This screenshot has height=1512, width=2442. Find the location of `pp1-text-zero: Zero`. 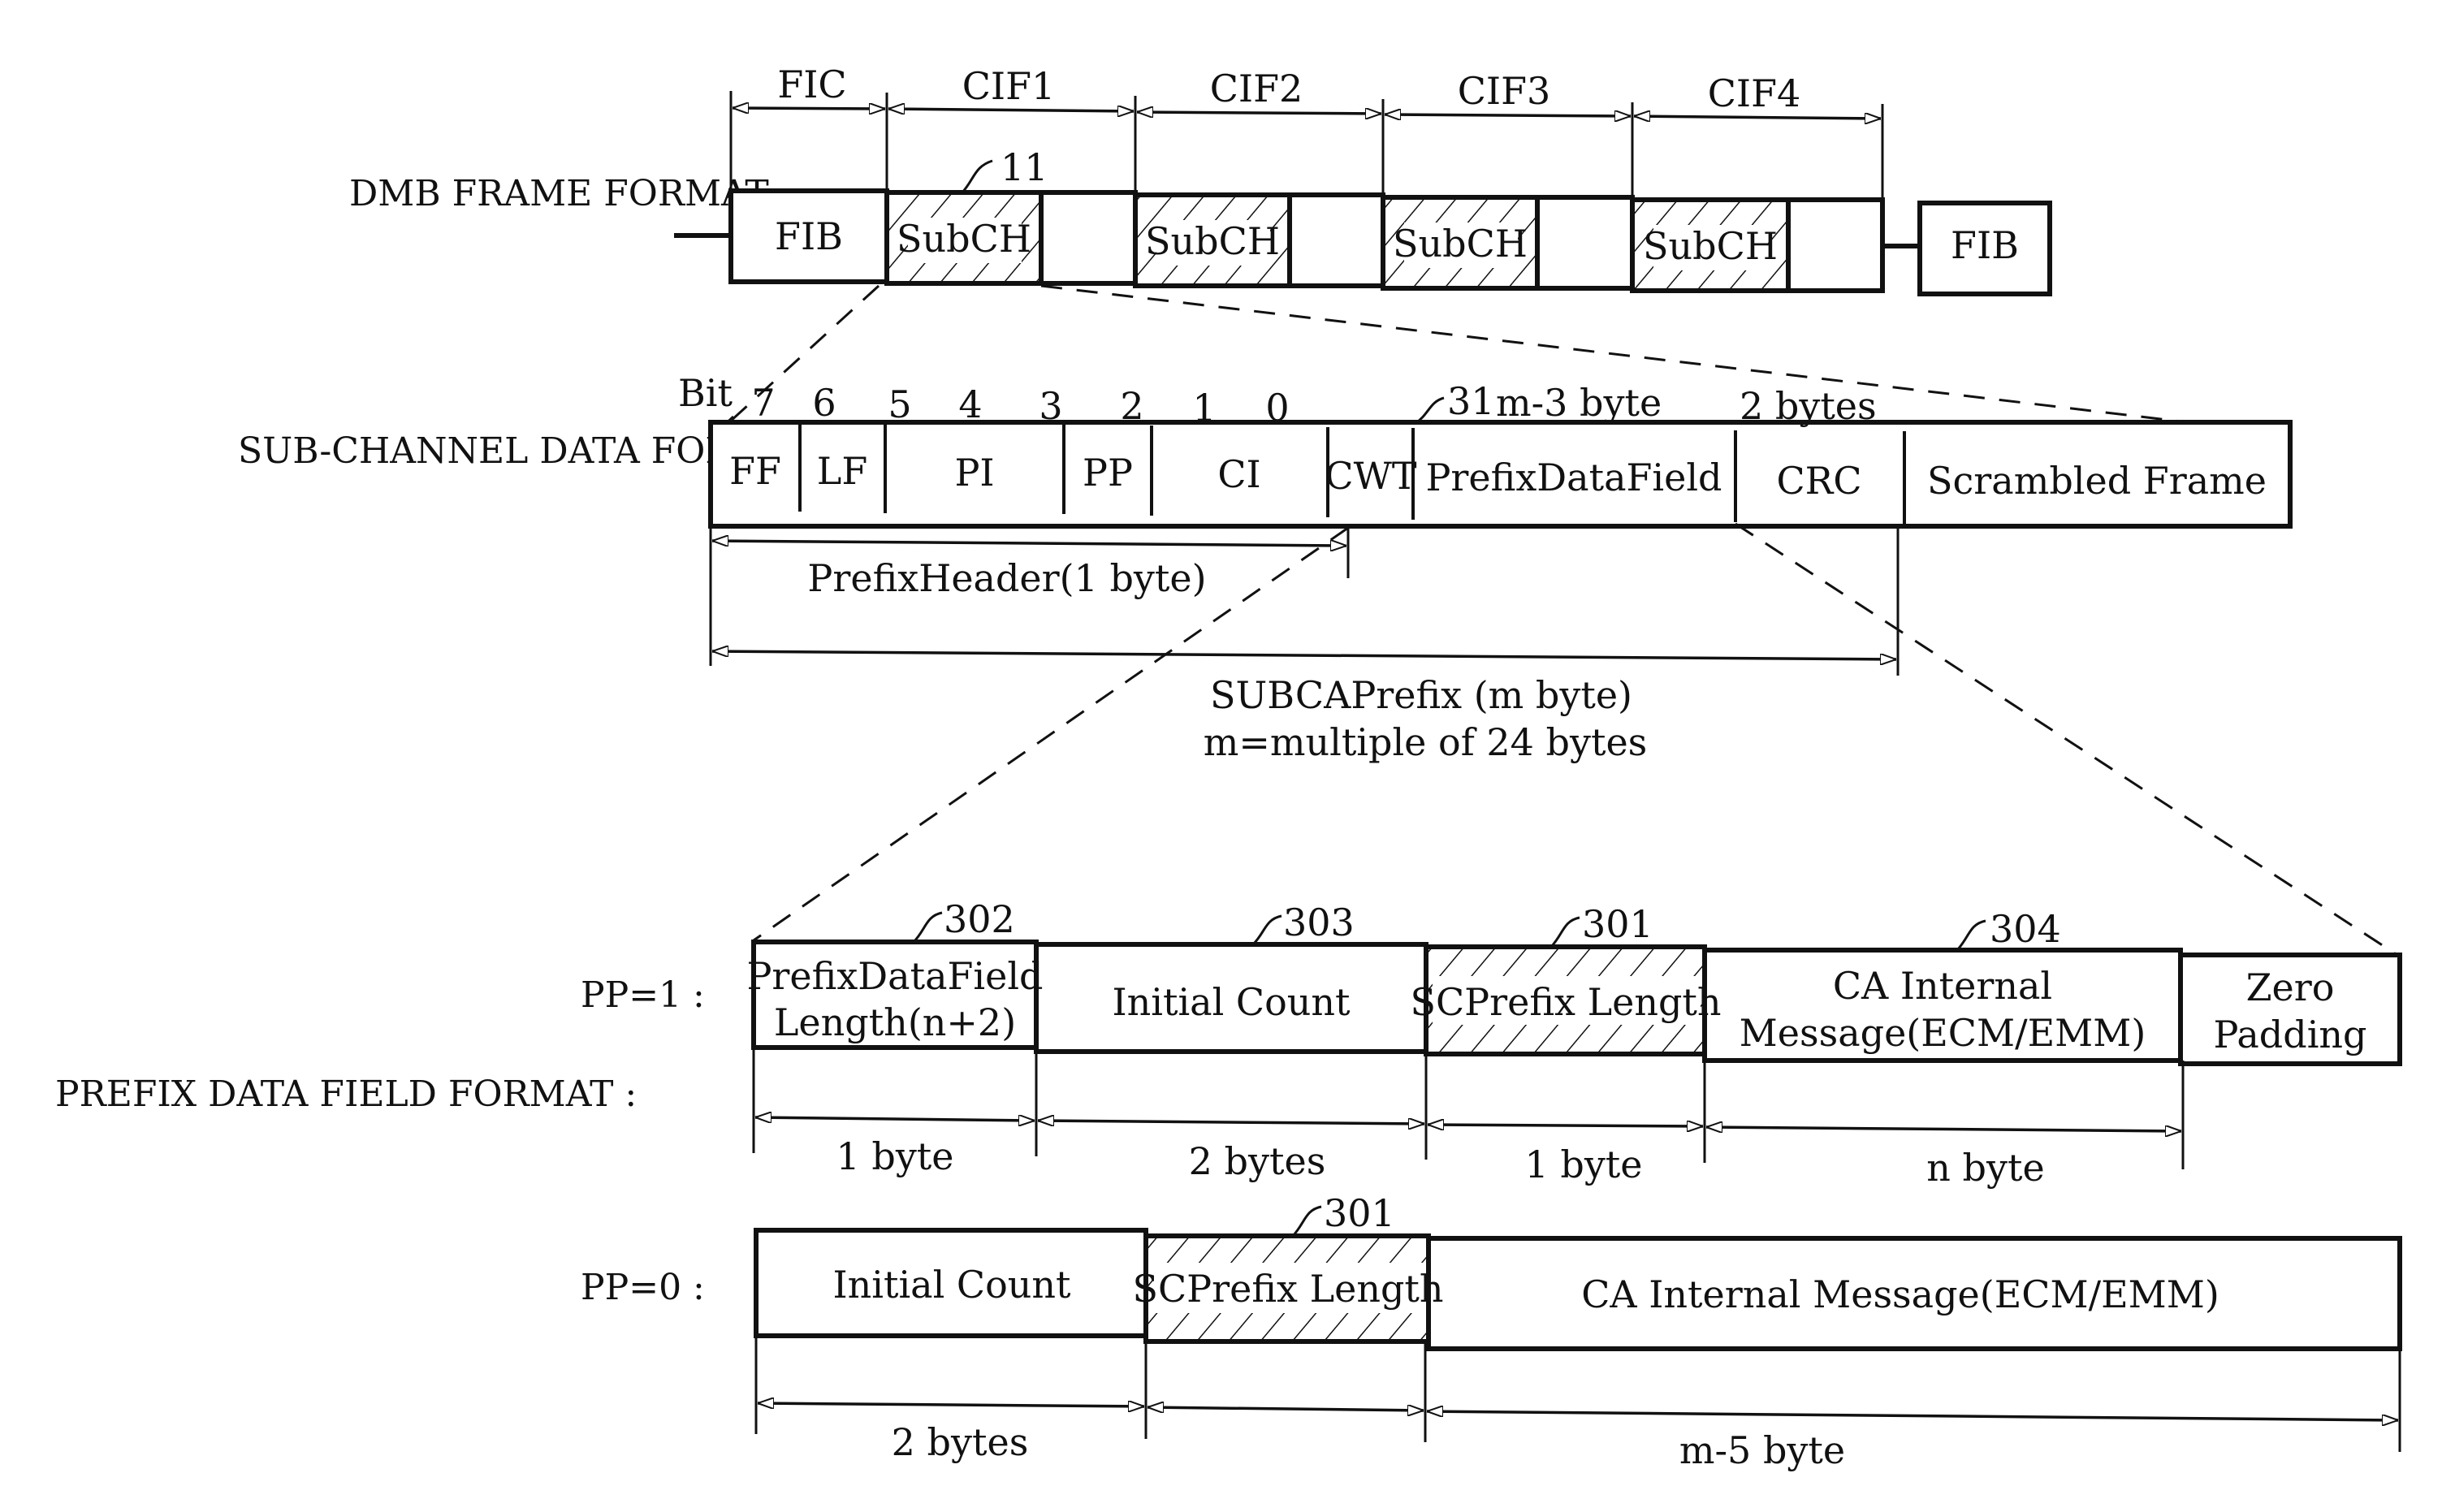

pp1-text-zero: Zero is located at coordinates (2290, 987).